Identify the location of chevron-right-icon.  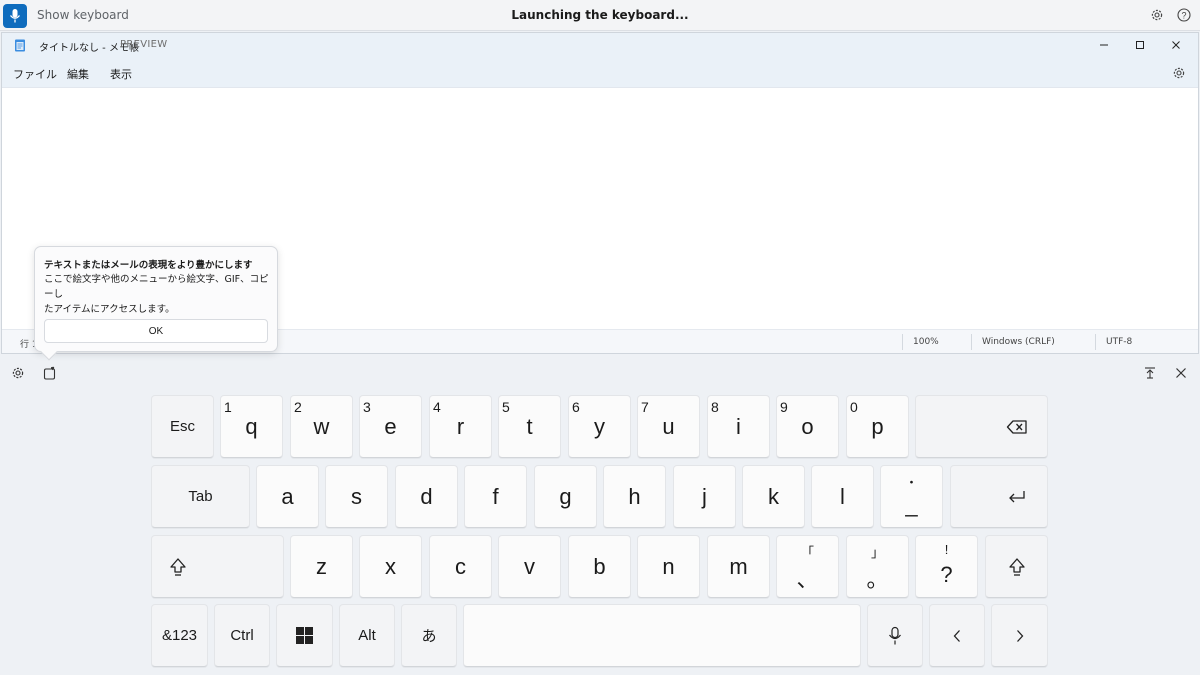
(1019, 635).